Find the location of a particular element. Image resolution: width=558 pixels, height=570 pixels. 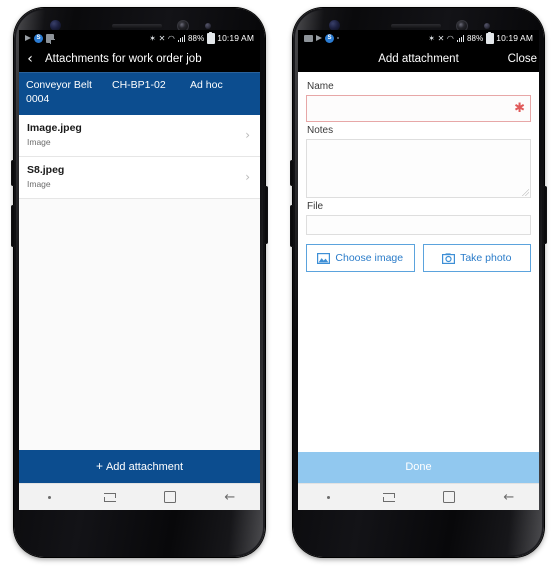

take-photo-label: Take photo is located at coordinates (486, 258).